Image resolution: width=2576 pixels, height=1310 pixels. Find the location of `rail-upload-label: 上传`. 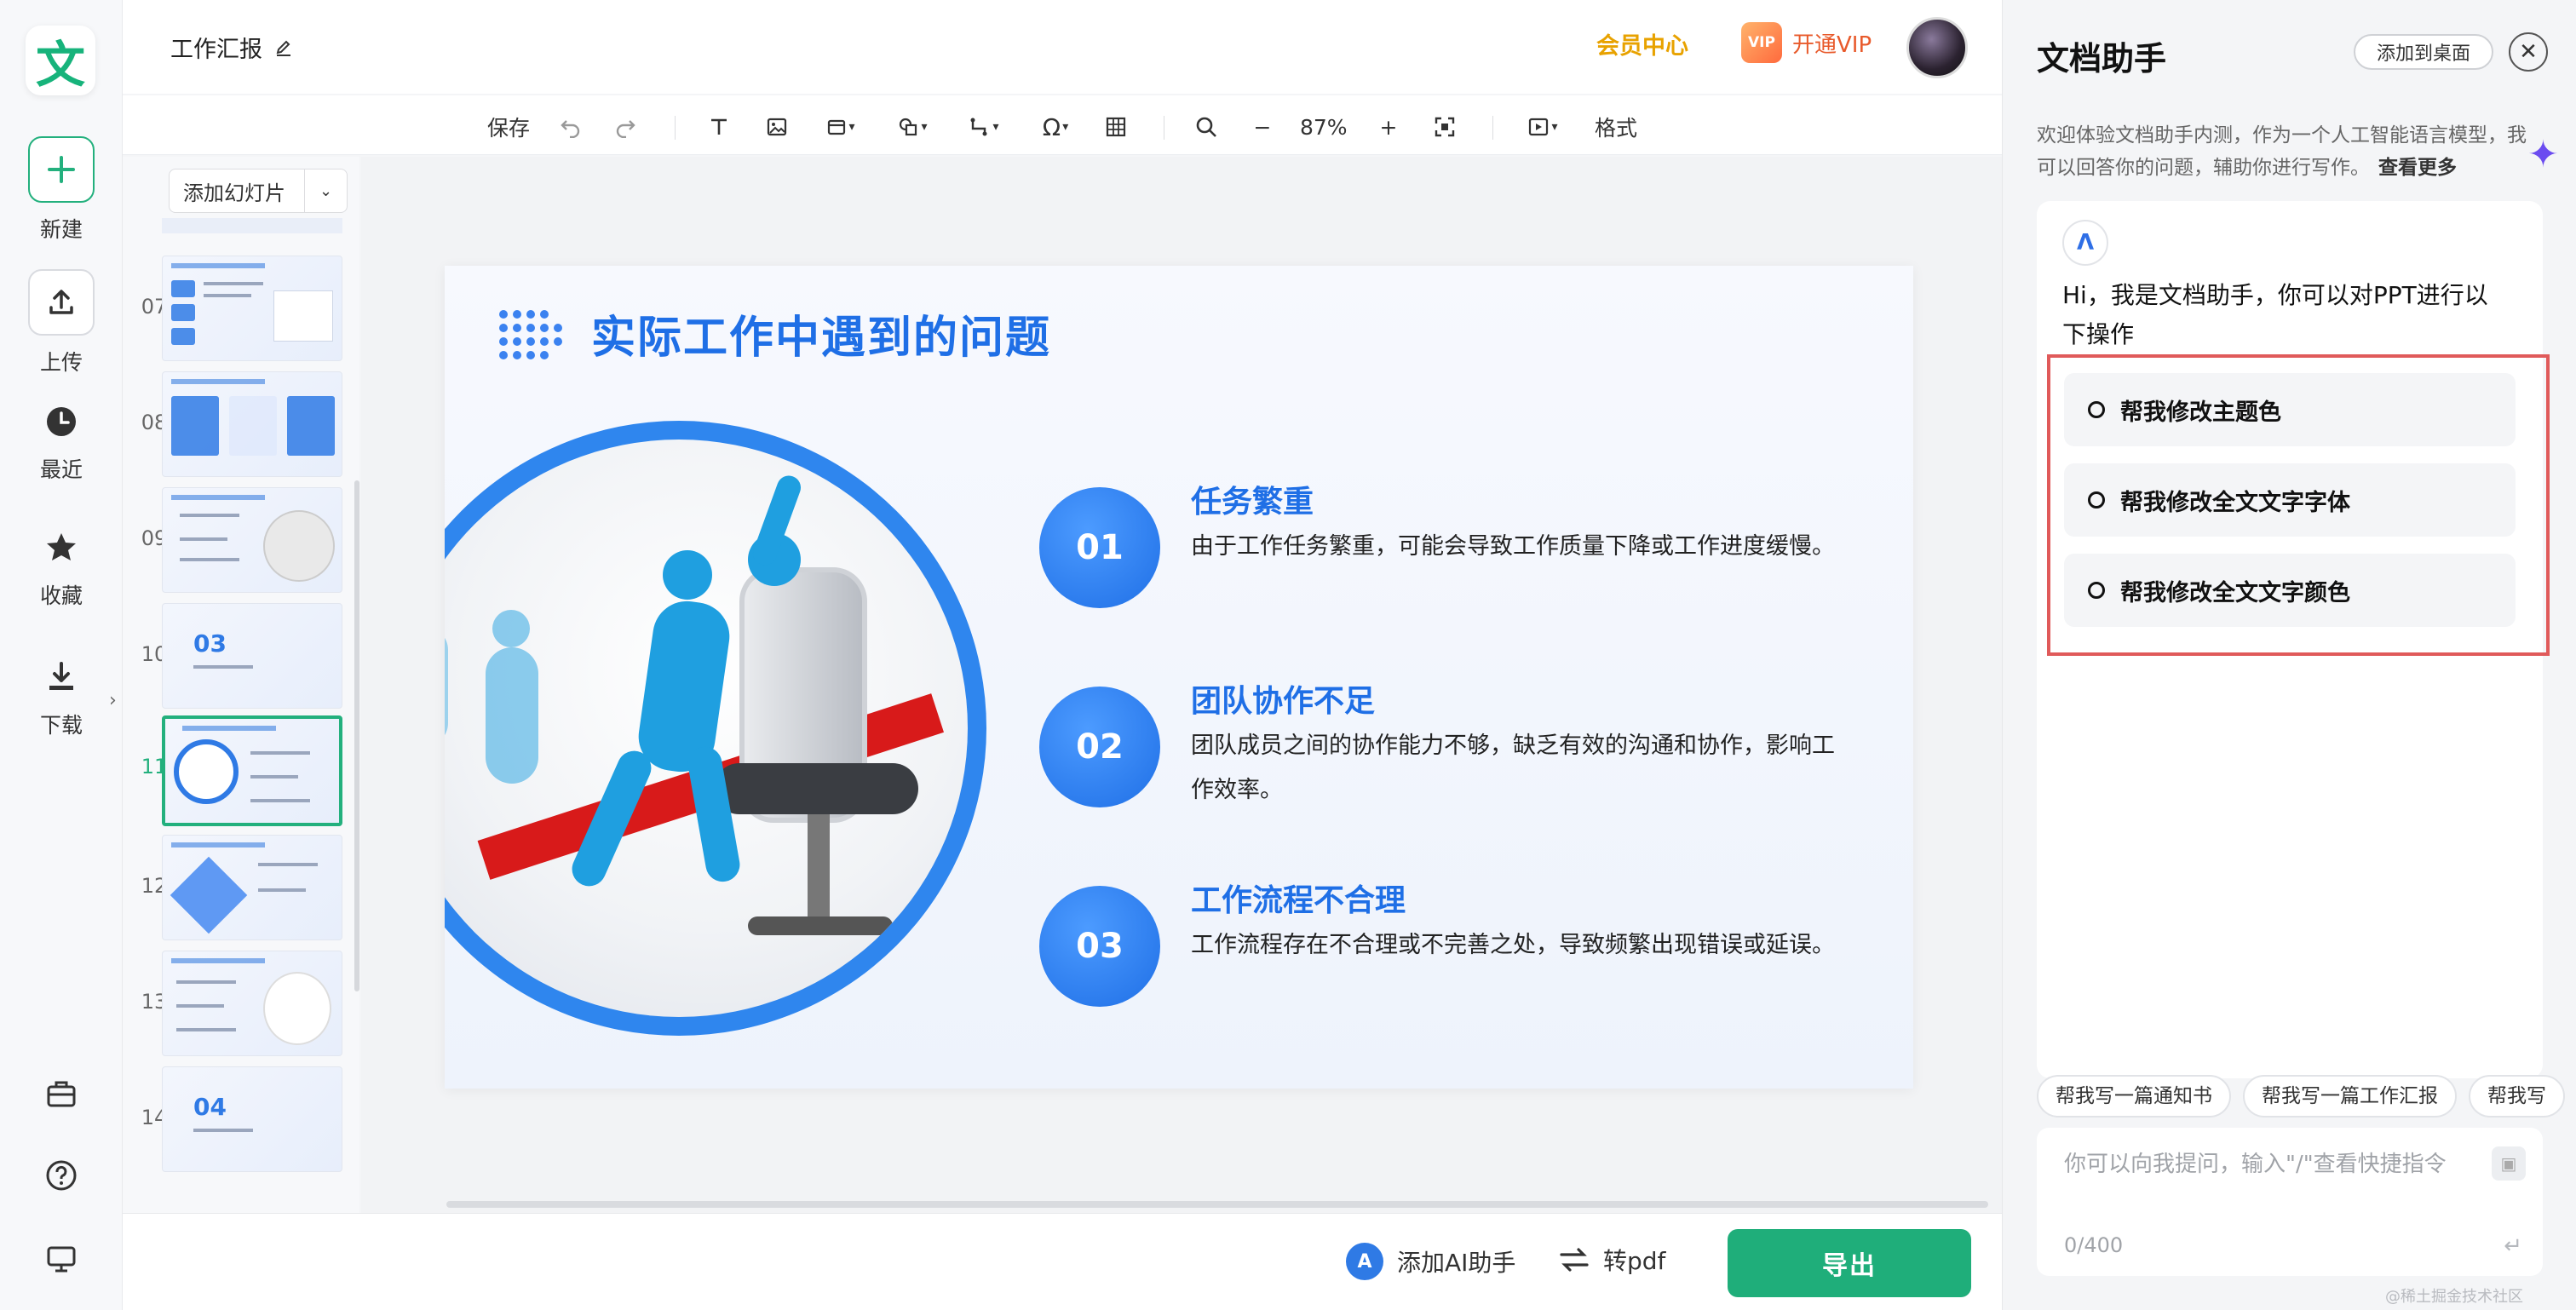

rail-upload-label: 上传 is located at coordinates (61, 362).